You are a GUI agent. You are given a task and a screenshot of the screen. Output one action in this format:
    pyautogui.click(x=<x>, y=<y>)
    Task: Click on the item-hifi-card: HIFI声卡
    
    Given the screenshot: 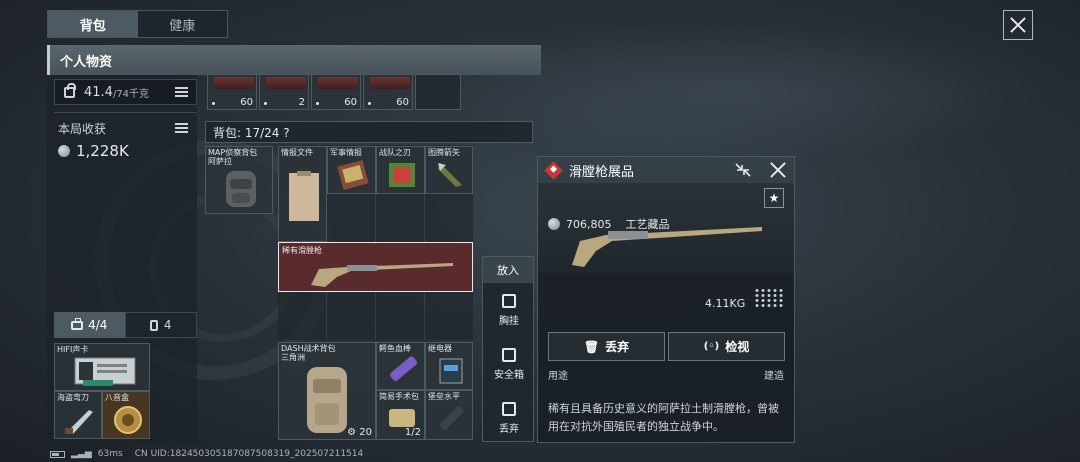 What is the action you would take?
    pyautogui.click(x=102, y=367)
    